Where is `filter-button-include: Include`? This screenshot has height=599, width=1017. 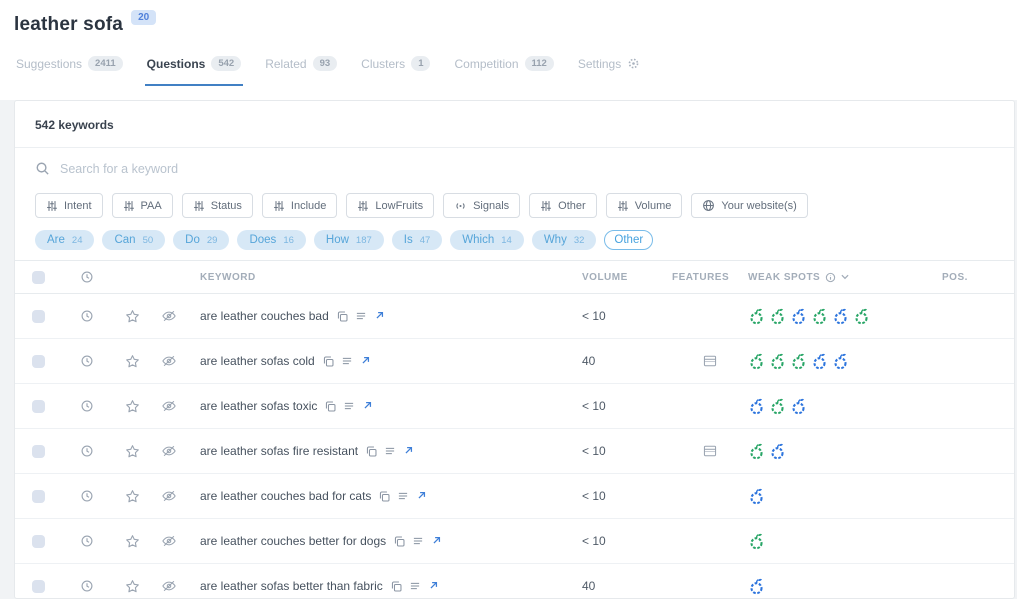 filter-button-include: Include is located at coordinates (299, 205).